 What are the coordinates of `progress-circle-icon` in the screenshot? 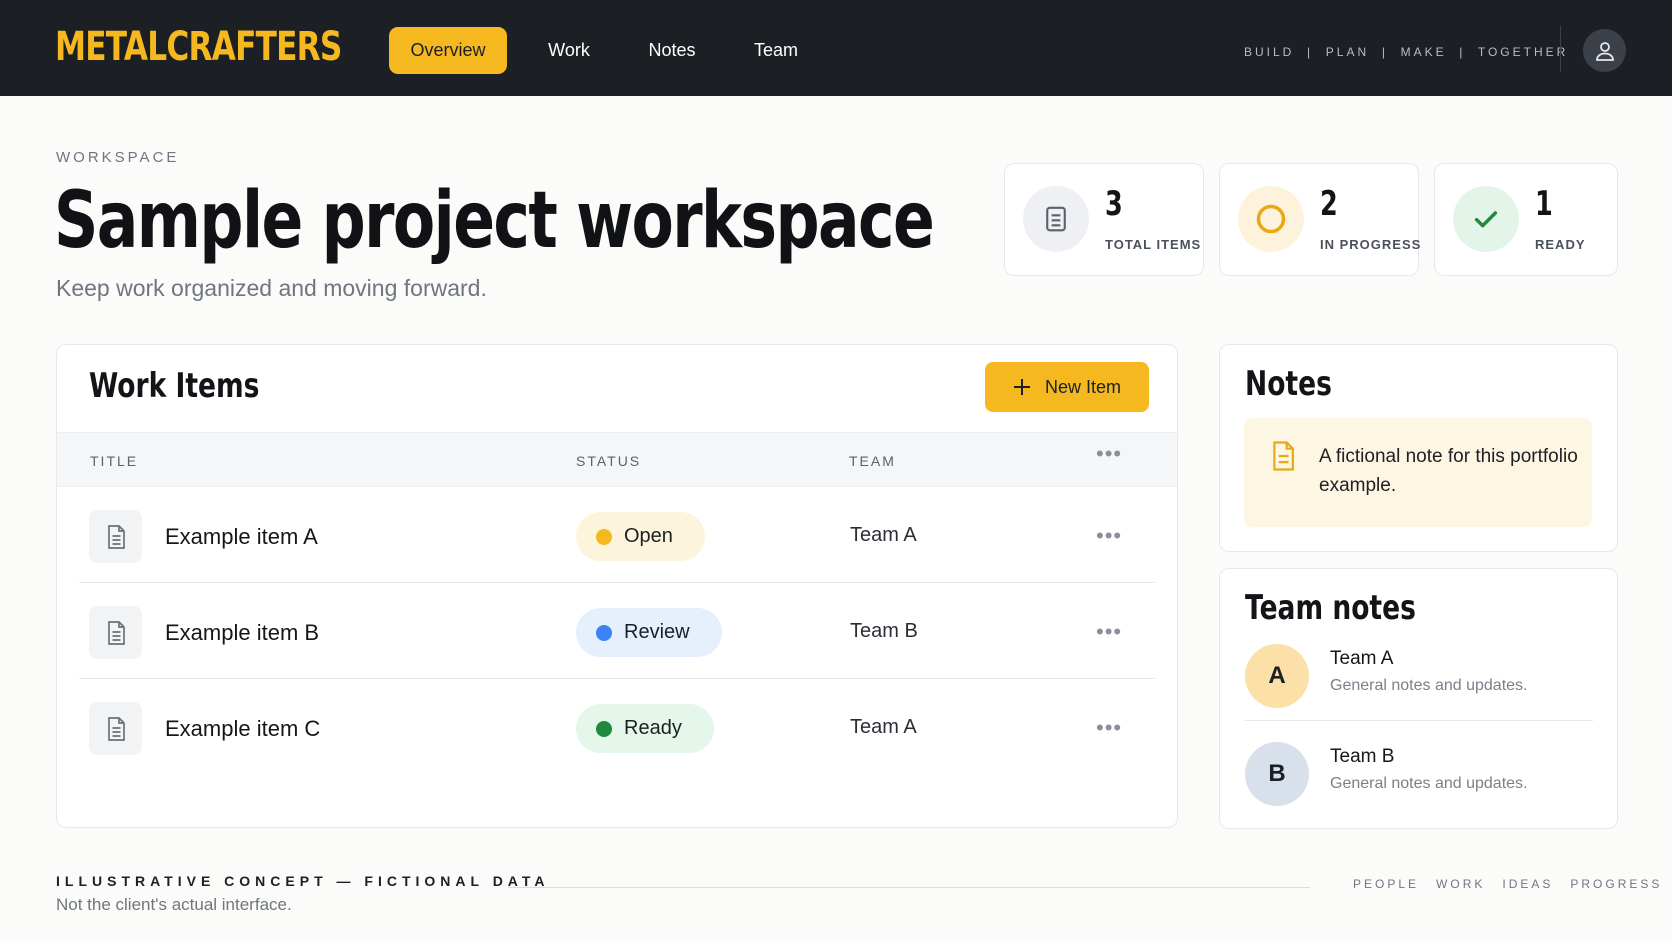 It's located at (1271, 219).